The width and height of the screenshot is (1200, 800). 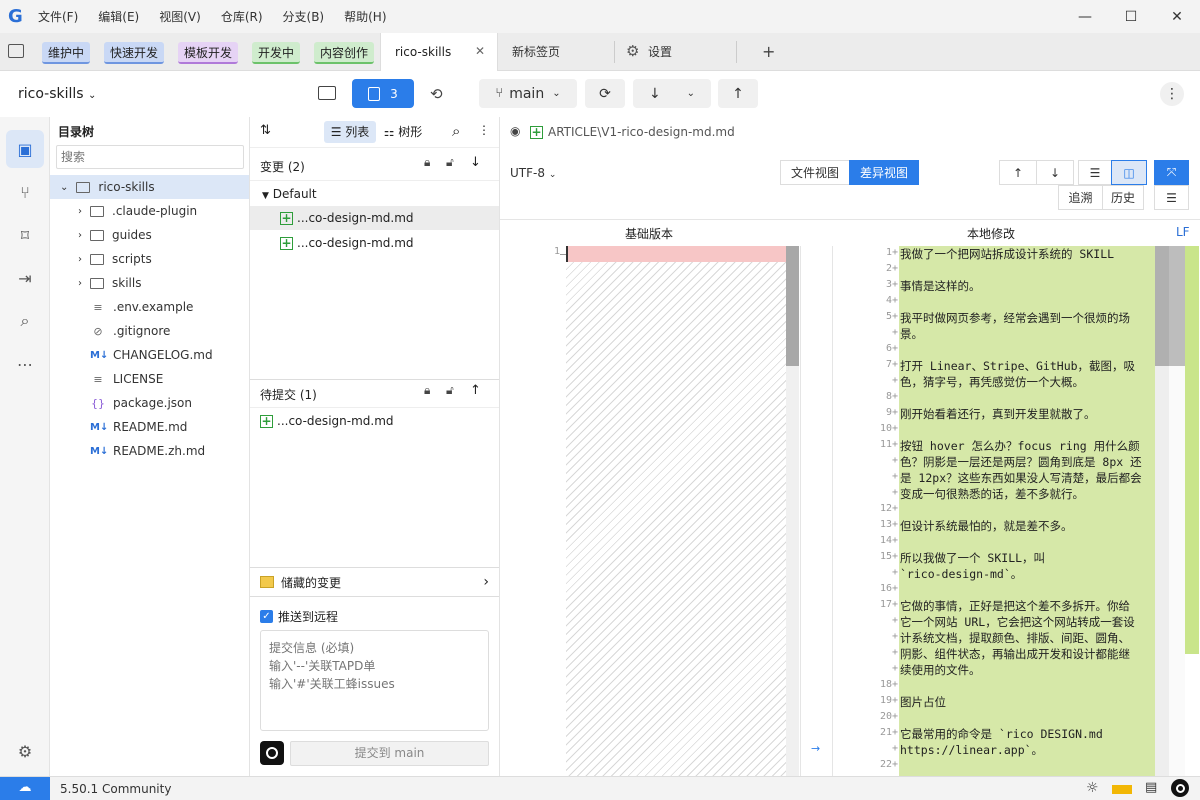 I want to click on commit-message-input, so click(x=374, y=680).